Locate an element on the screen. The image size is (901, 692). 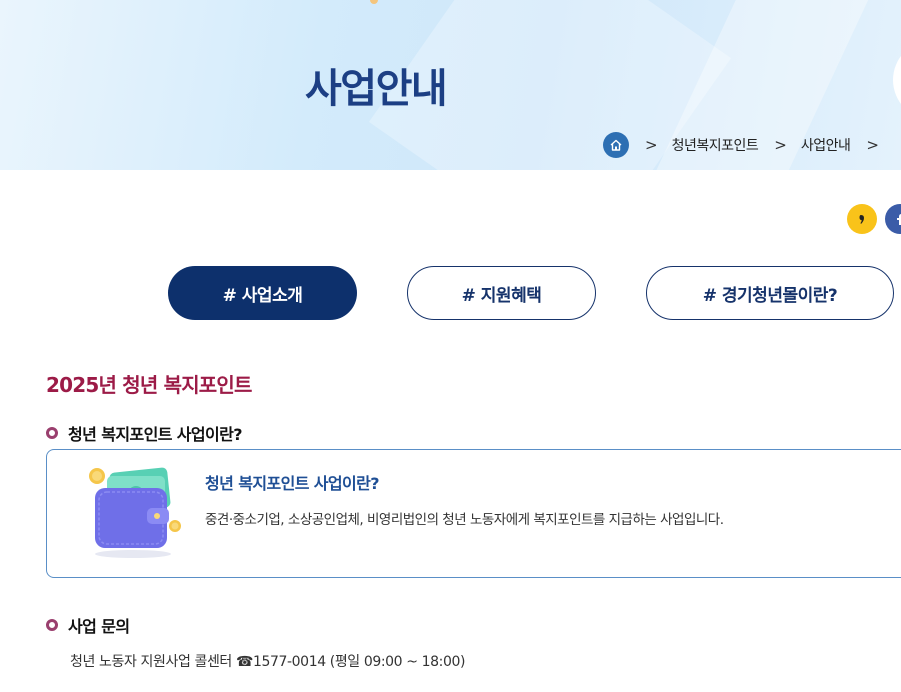
breadcrumb: > 청년복지포인트 > 사업안내 > is located at coordinates (748, 145).